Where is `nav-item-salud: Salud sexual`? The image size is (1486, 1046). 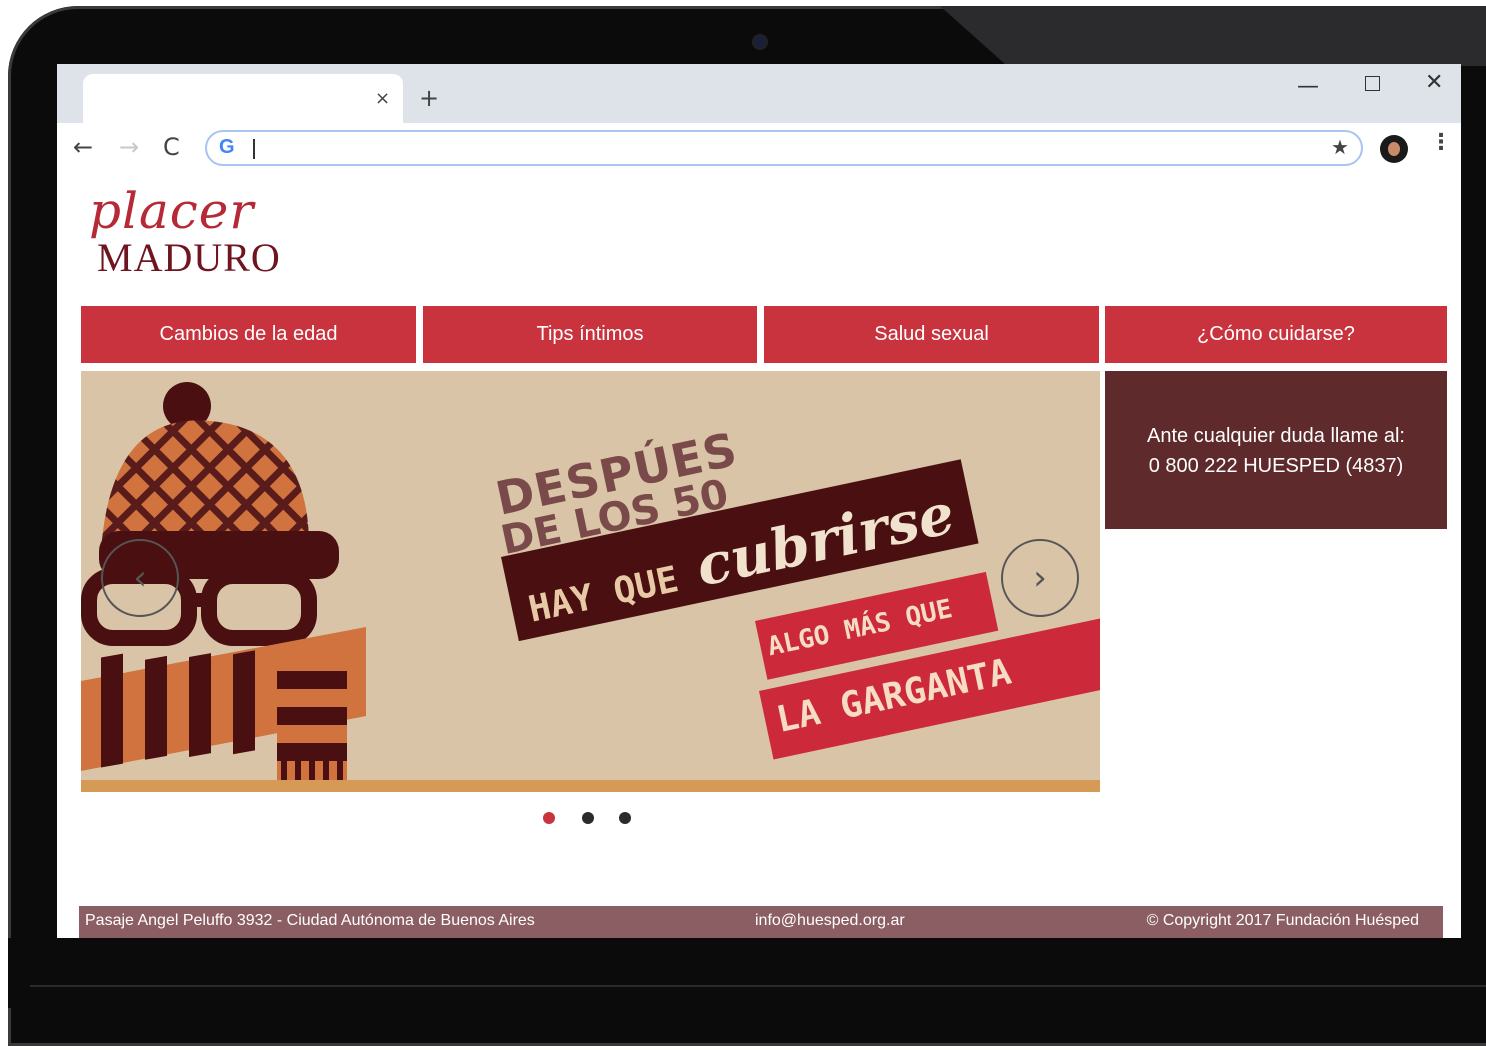 nav-item-salud: Salud sexual is located at coordinates (931, 334).